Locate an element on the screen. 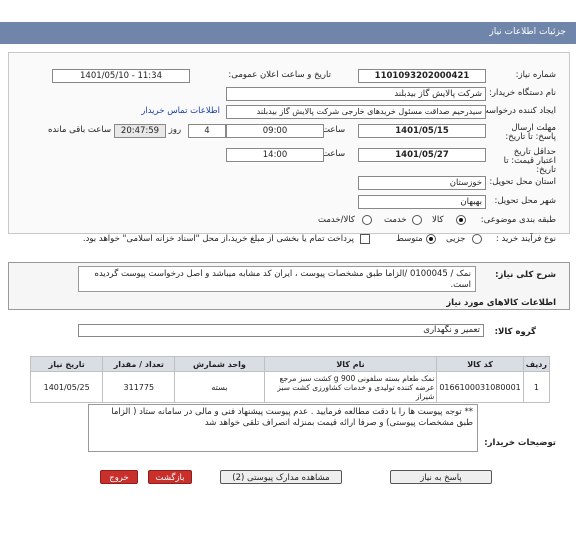  col-date: تاریخ نیاز is located at coordinates (66, 364).